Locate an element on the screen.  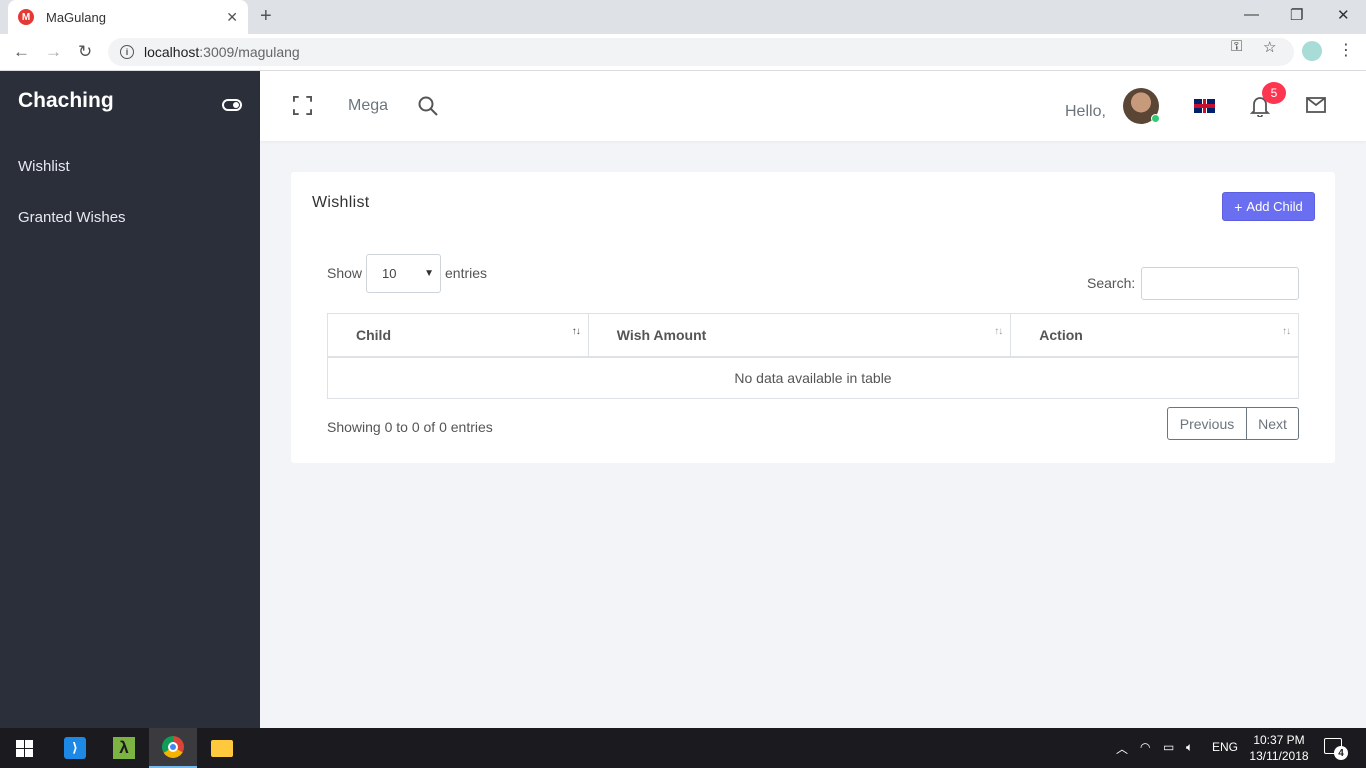
table-header-row: Child ↑↓ Wish Amount ↑↓ Action ↑↓ is located at coordinates (813, 335).